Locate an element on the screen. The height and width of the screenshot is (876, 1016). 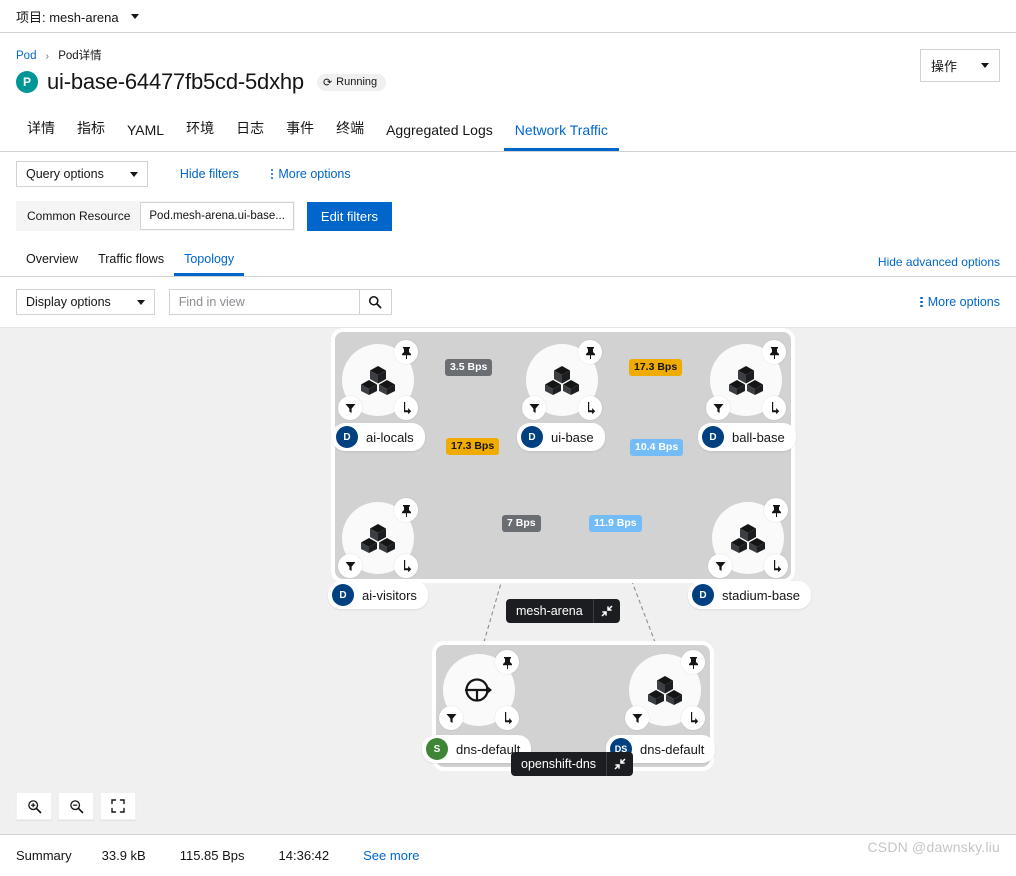
zoom-out-icon is located at coordinates (76, 806).